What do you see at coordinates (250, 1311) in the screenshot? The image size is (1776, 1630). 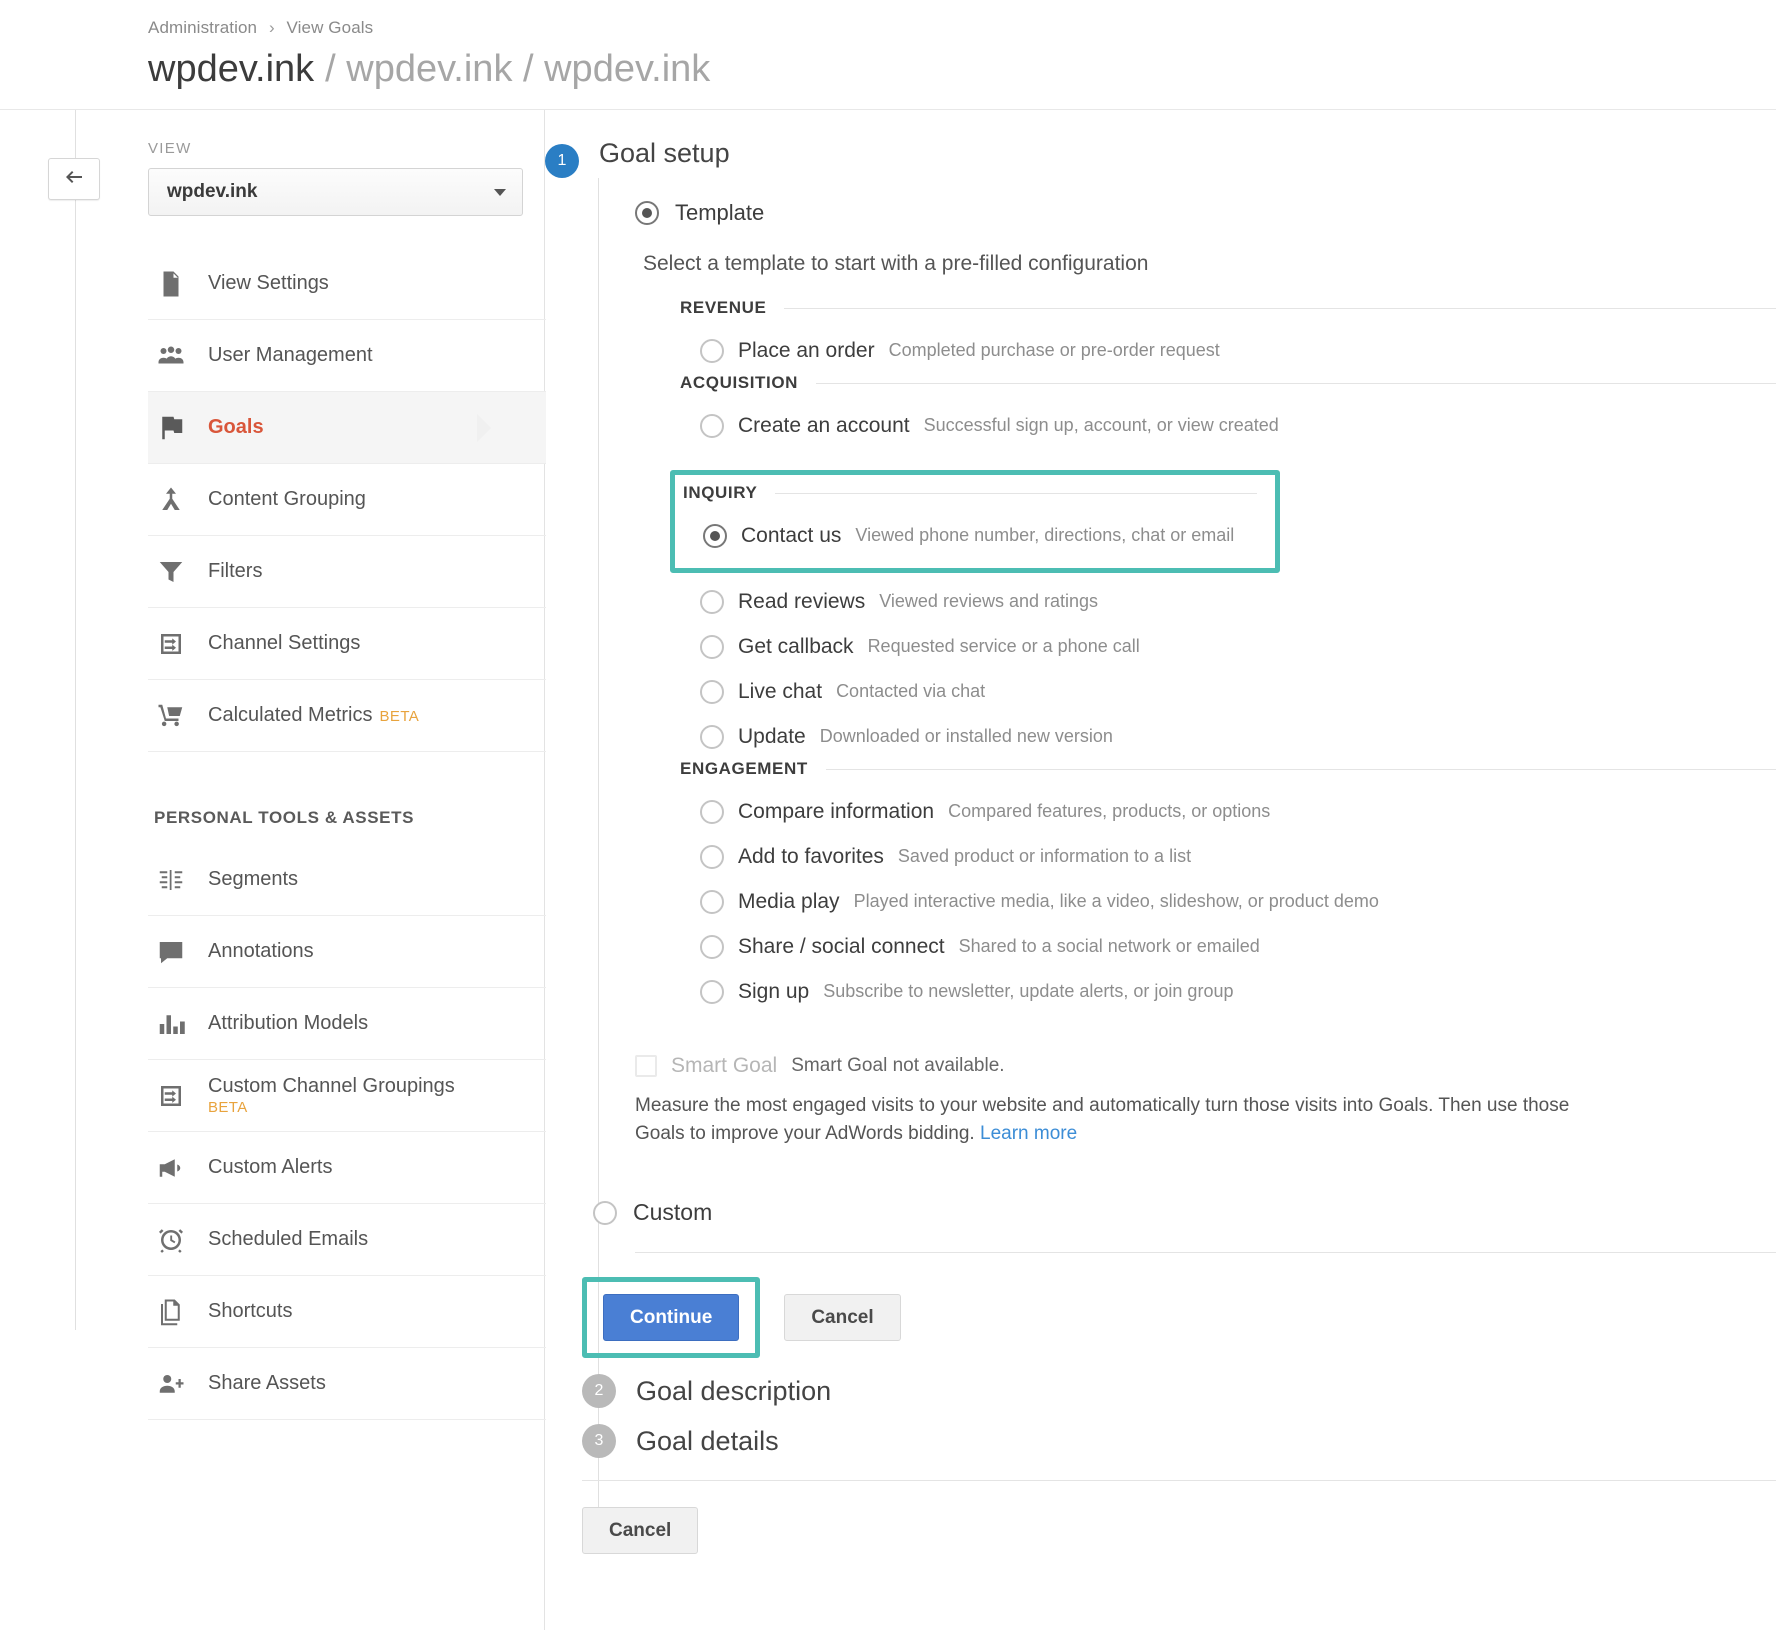 I see `sidebar-item-label: Shortcuts` at bounding box center [250, 1311].